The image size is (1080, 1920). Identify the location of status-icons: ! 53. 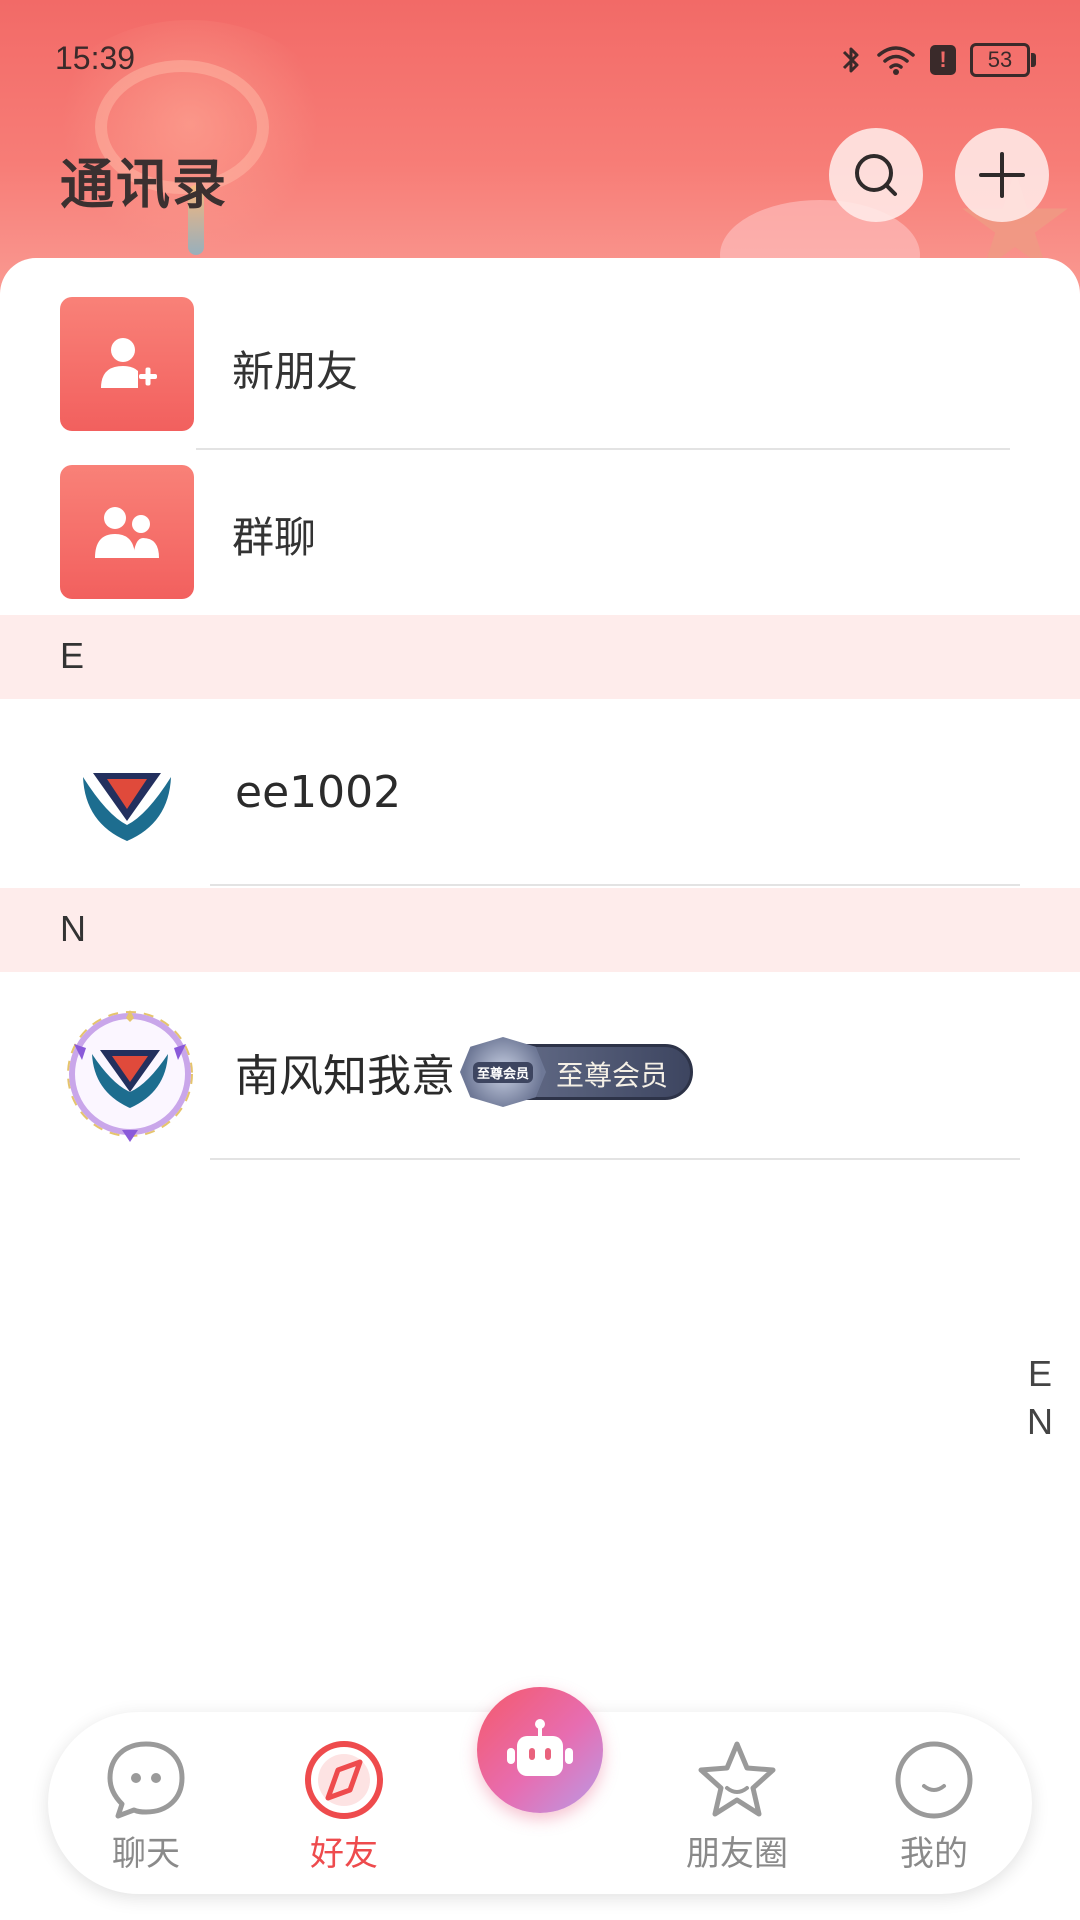
(938, 60).